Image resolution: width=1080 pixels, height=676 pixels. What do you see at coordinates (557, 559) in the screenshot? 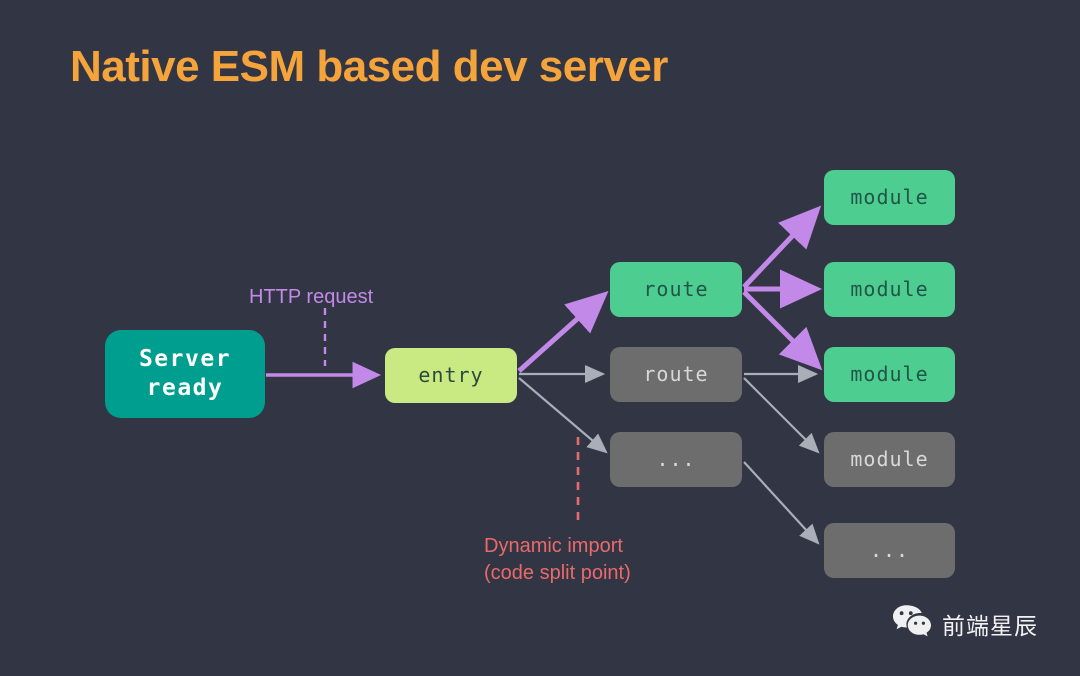
I see `label-dynamic-import: Dynamic import (code split point)` at bounding box center [557, 559].